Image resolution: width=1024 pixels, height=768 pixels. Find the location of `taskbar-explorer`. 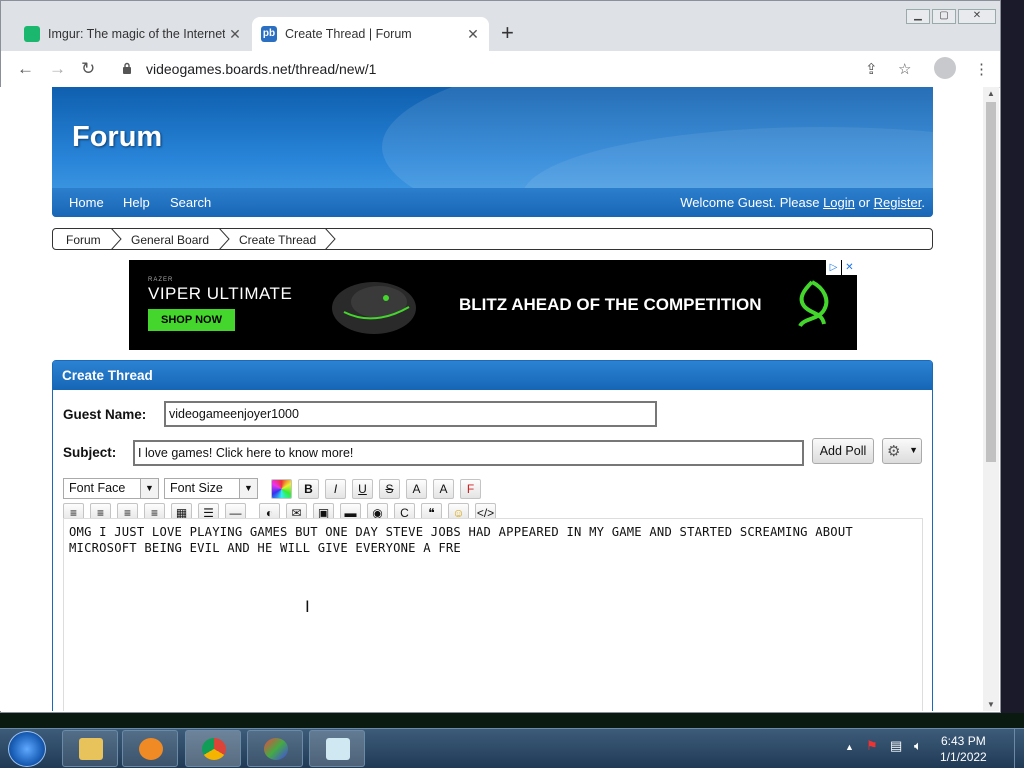

taskbar-explorer is located at coordinates (90, 748).